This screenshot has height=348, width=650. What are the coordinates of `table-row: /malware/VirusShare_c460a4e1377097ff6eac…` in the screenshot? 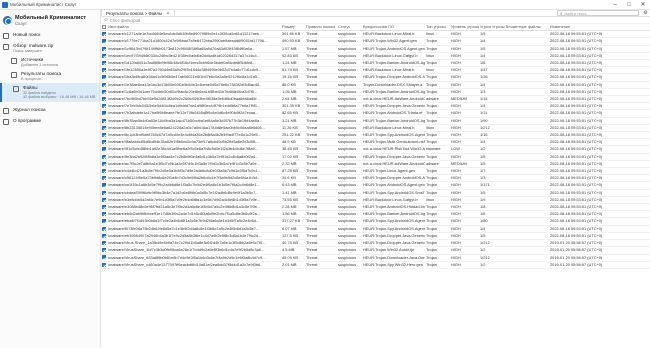 It's located at (375, 265).